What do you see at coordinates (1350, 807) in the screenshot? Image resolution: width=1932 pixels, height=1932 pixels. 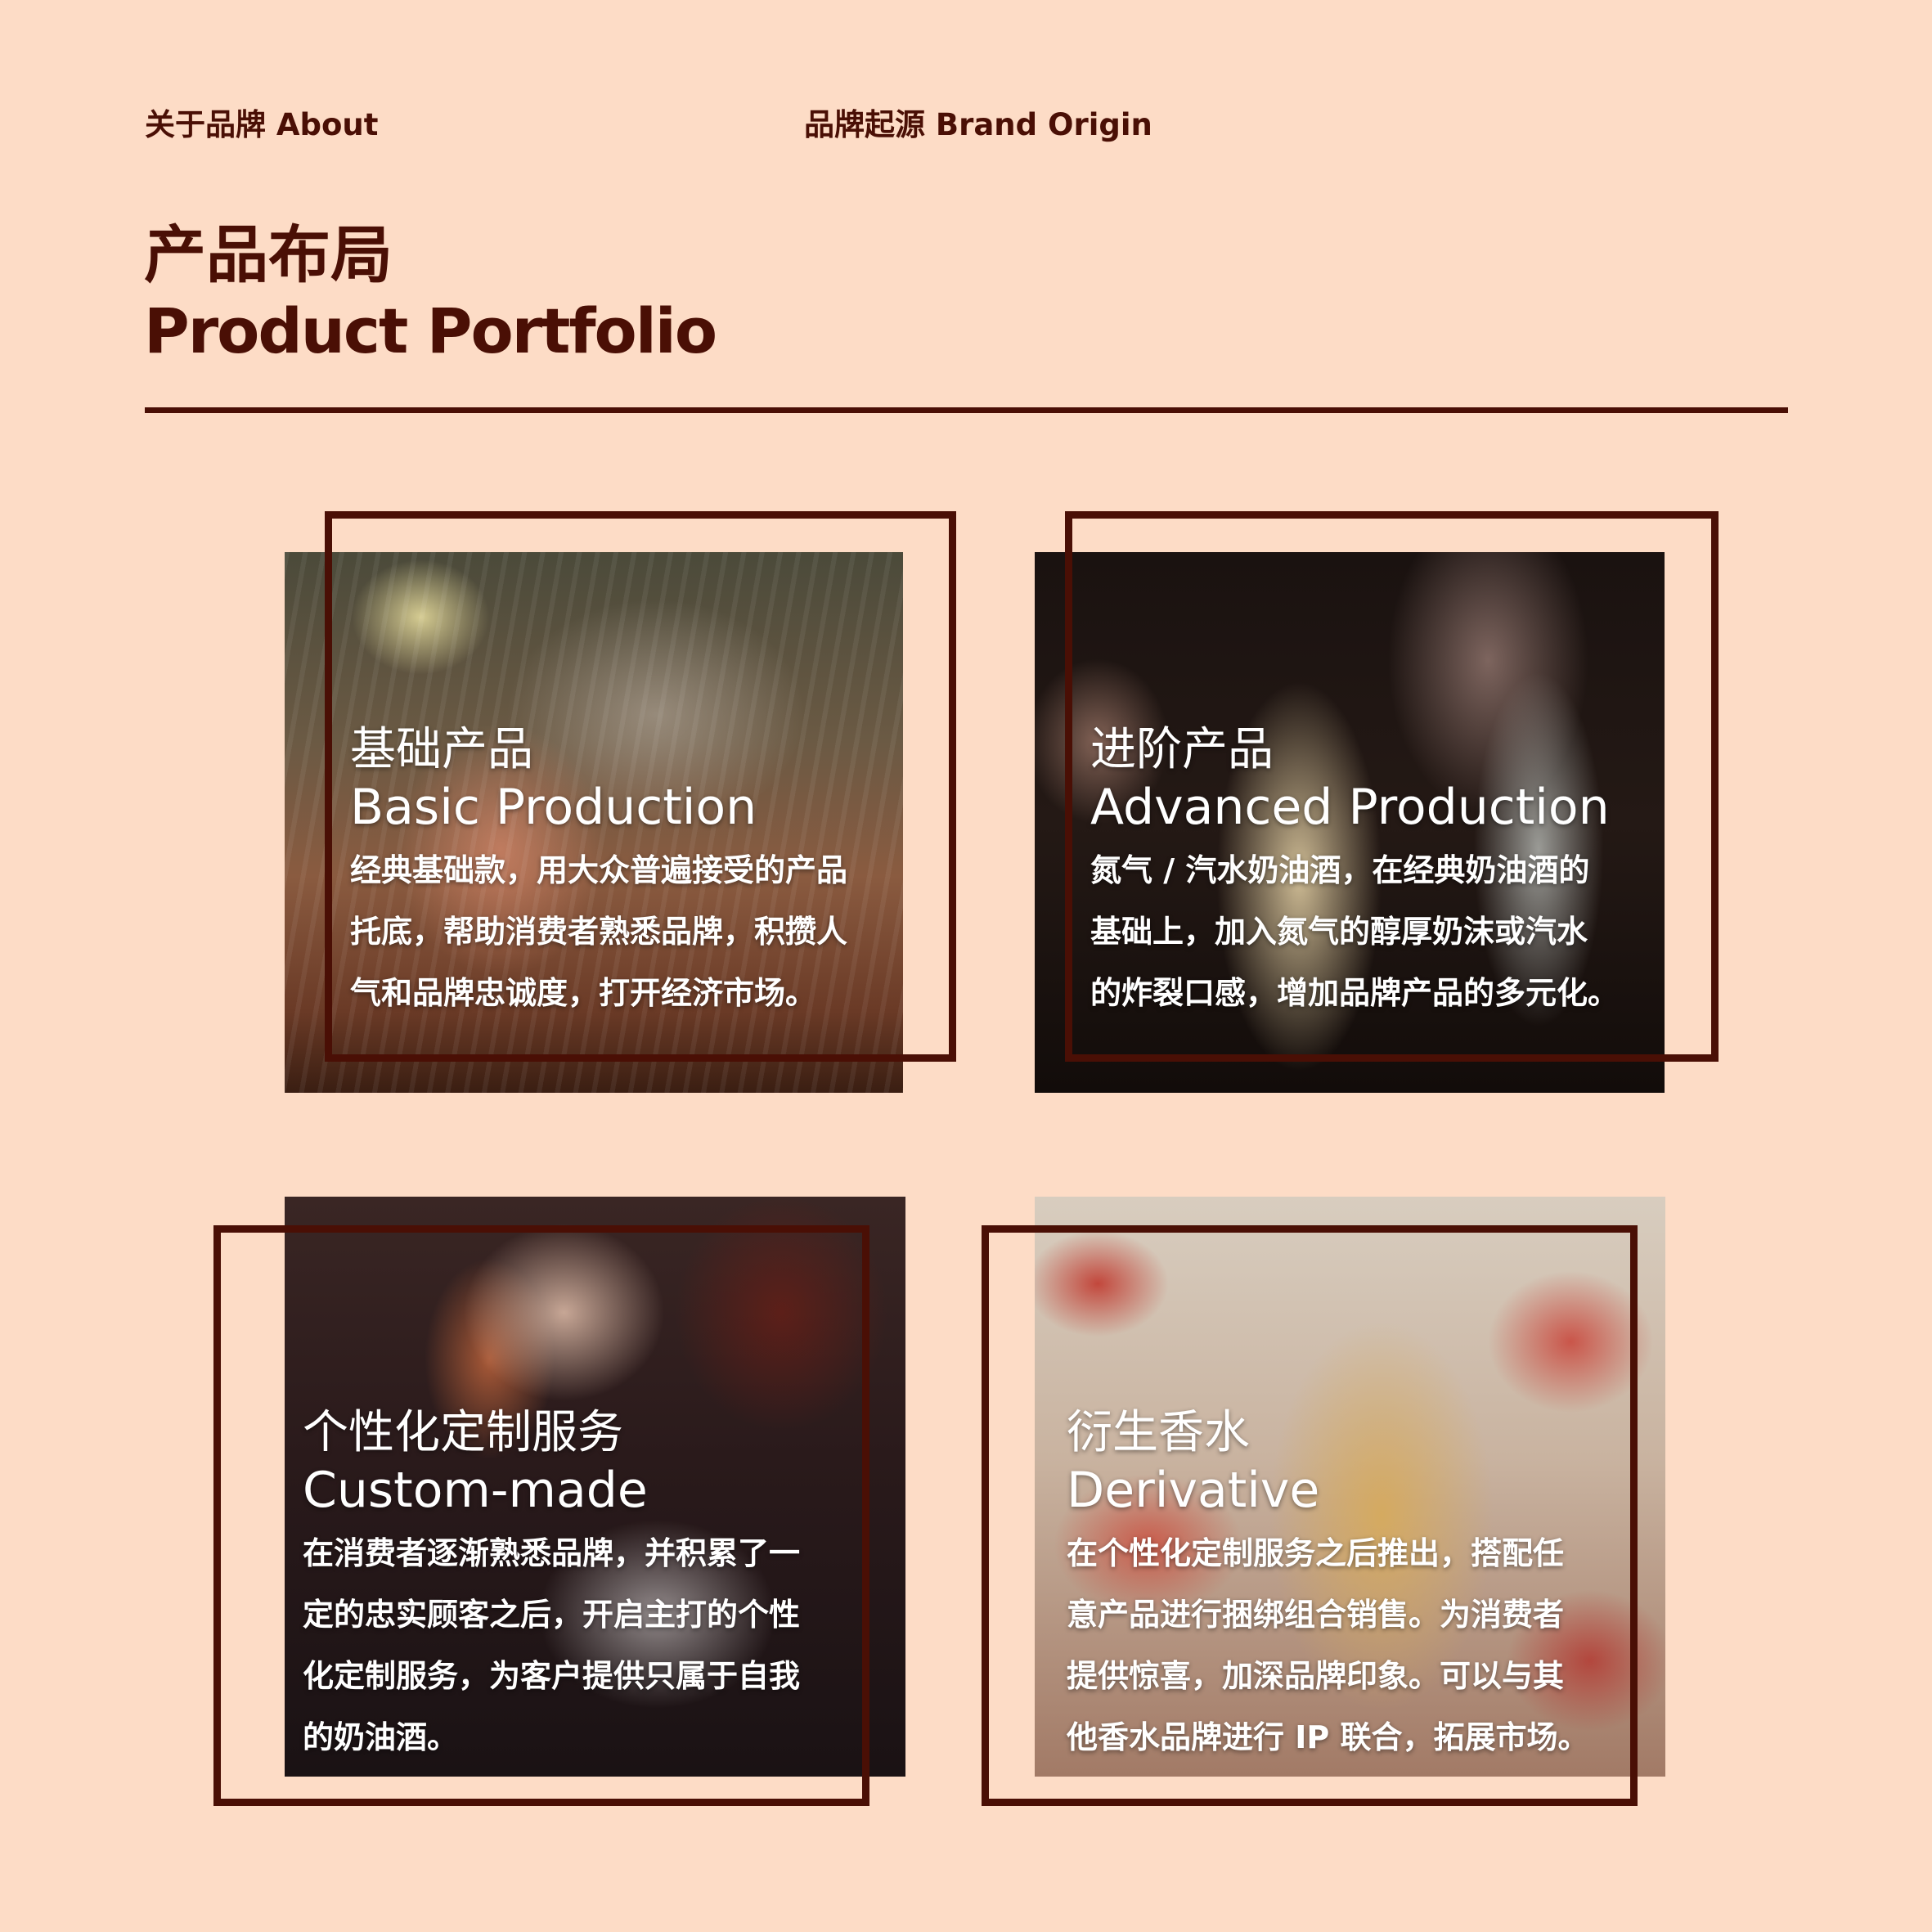 I see `advanced-production-title-en: Advanced Production` at bounding box center [1350, 807].